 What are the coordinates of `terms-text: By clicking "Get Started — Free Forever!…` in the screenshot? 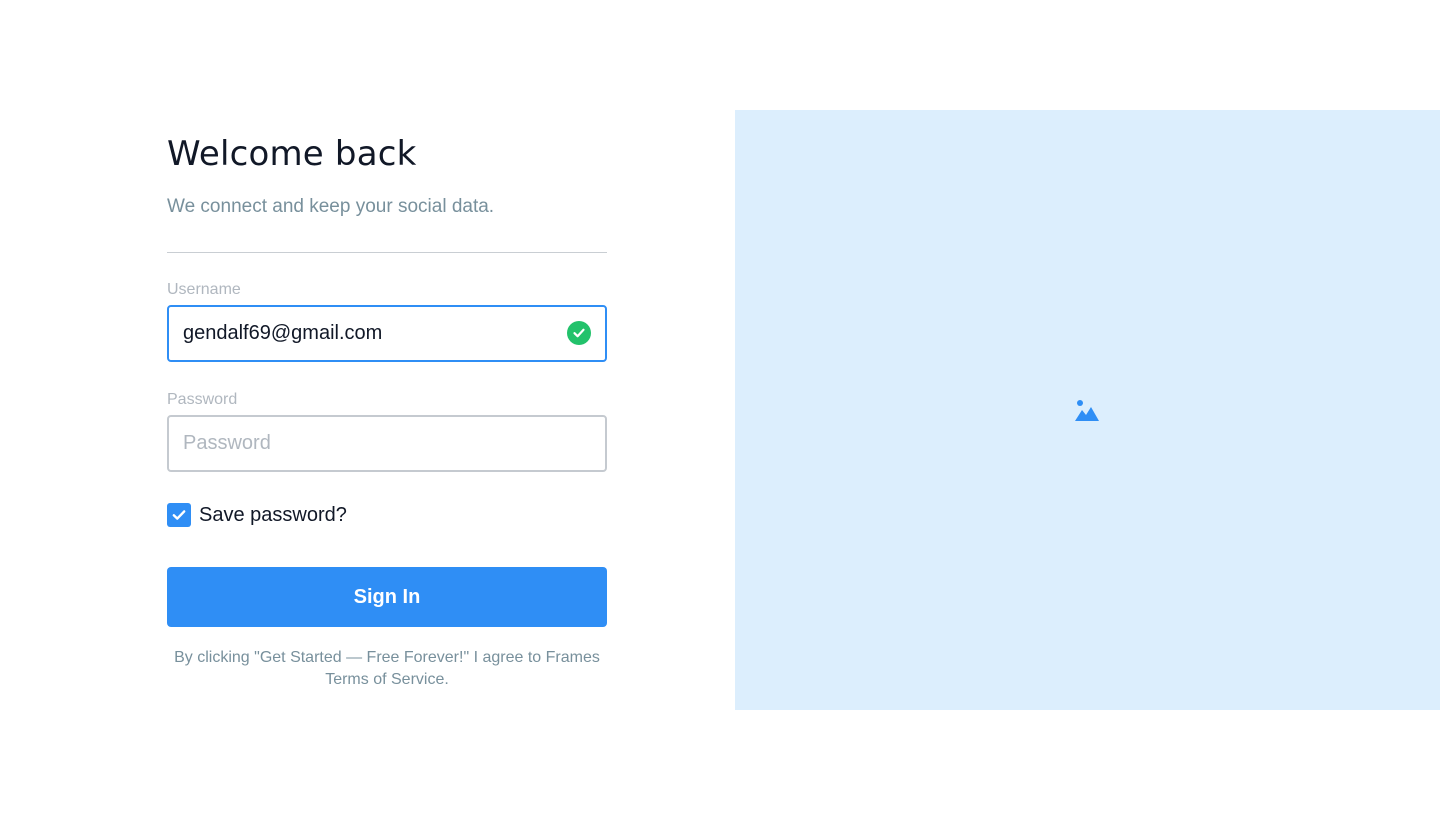 It's located at (387, 669).